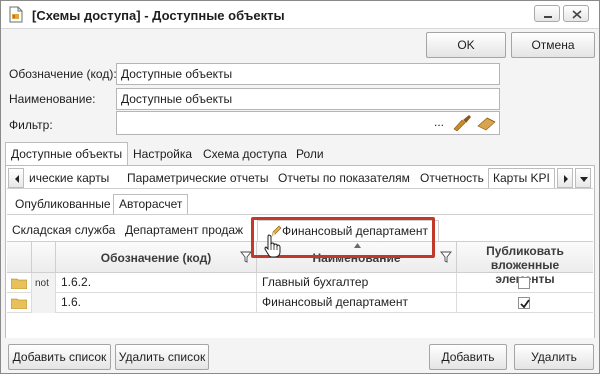 The width and height of the screenshot is (600, 374). I want to click on header-code: Обозначение (код), so click(156, 257).